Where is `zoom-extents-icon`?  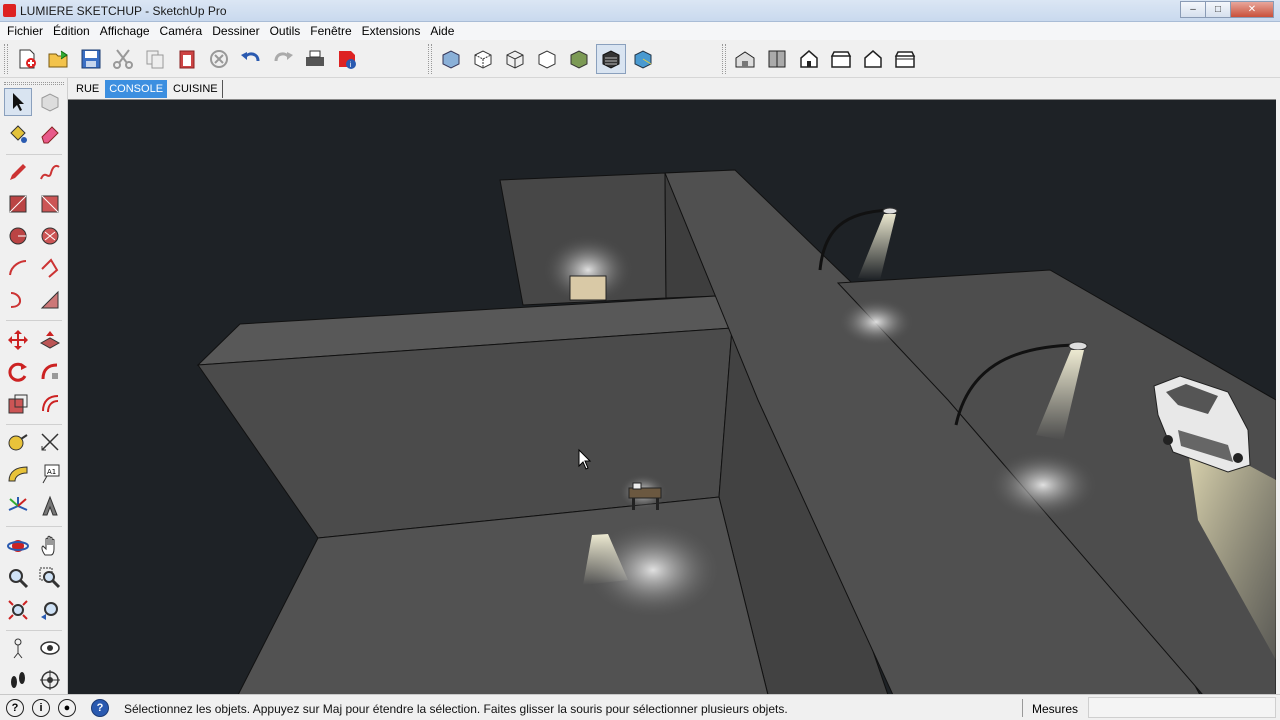 zoom-extents-icon is located at coordinates (18, 610).